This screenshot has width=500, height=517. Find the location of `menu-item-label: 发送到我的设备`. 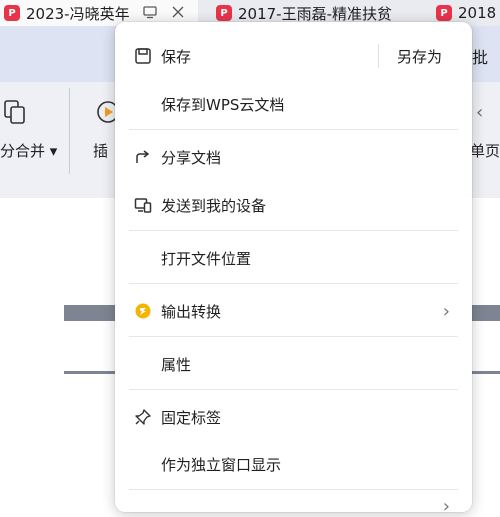

menu-item-label: 发送到我的设备 is located at coordinates (214, 205).